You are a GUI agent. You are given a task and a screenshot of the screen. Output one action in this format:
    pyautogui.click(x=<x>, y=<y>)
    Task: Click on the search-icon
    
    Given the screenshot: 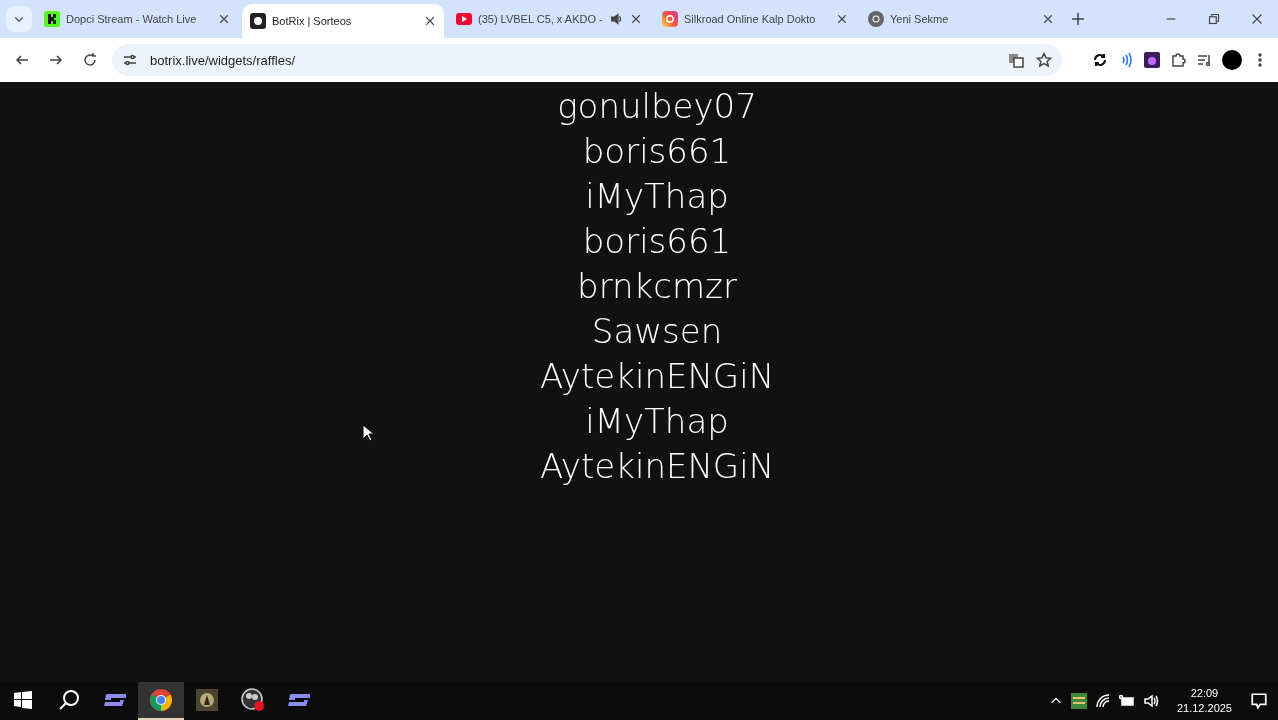 What is the action you would take?
    pyautogui.click(x=69, y=700)
    